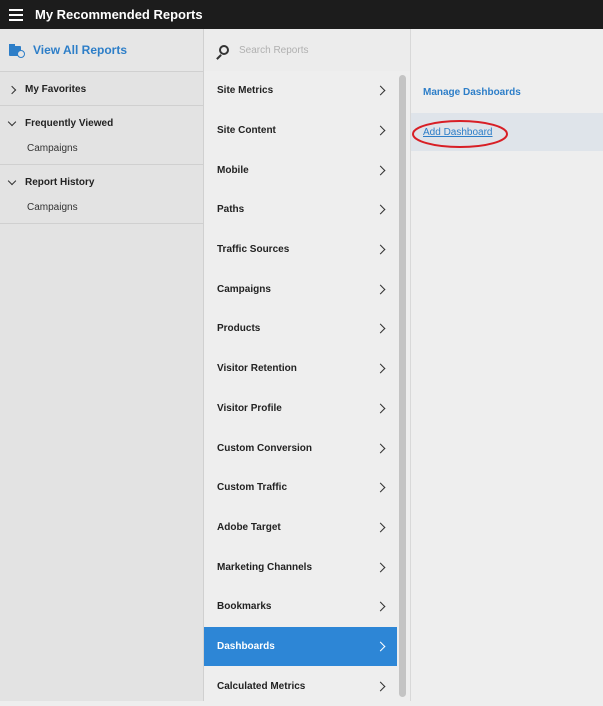  I want to click on menu-item-adobe-target: Adobe Target, so click(300, 528).